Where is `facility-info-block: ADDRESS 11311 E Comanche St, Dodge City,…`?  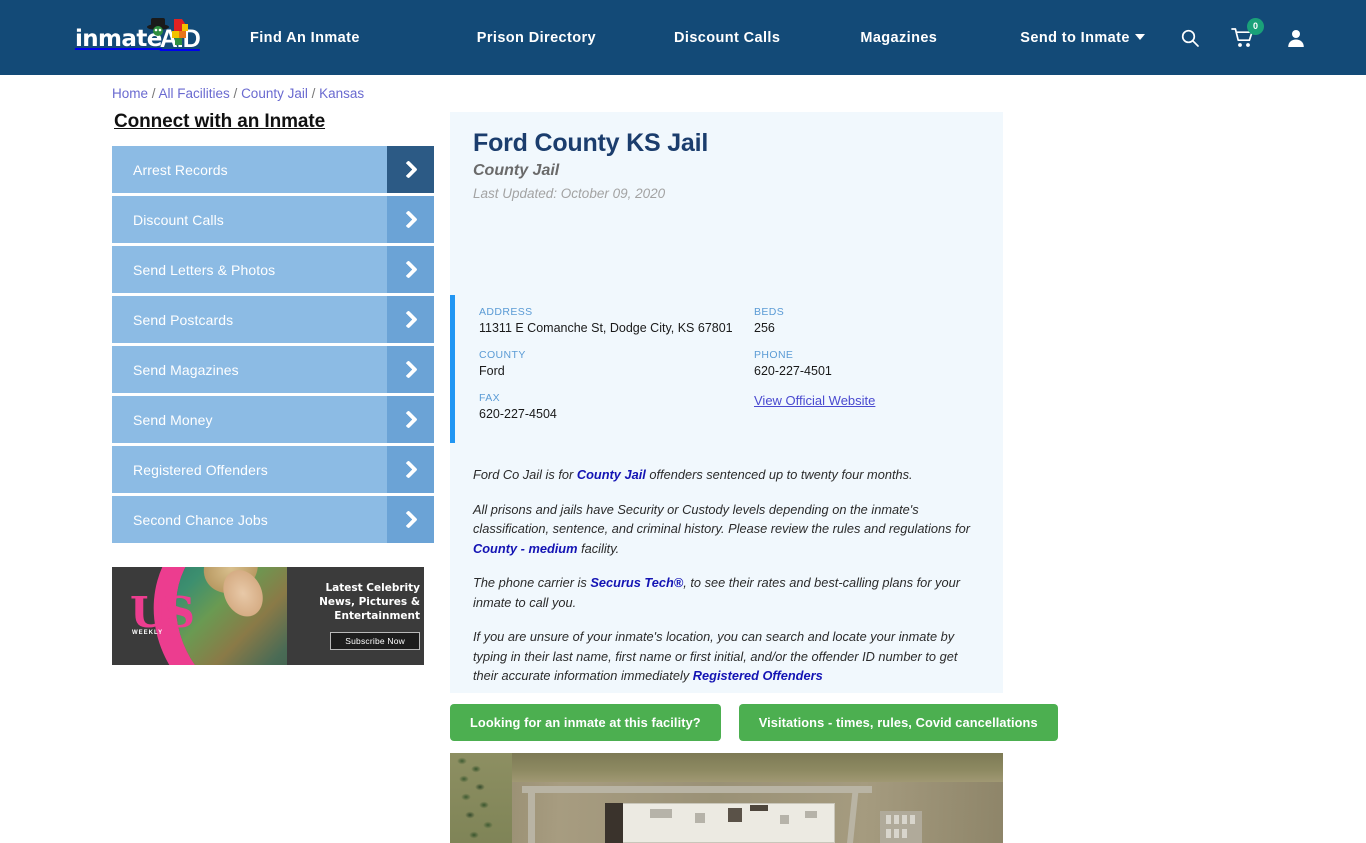
facility-info-block: ADDRESS 11311 E Comanche St, Dodge City,… is located at coordinates (726, 369).